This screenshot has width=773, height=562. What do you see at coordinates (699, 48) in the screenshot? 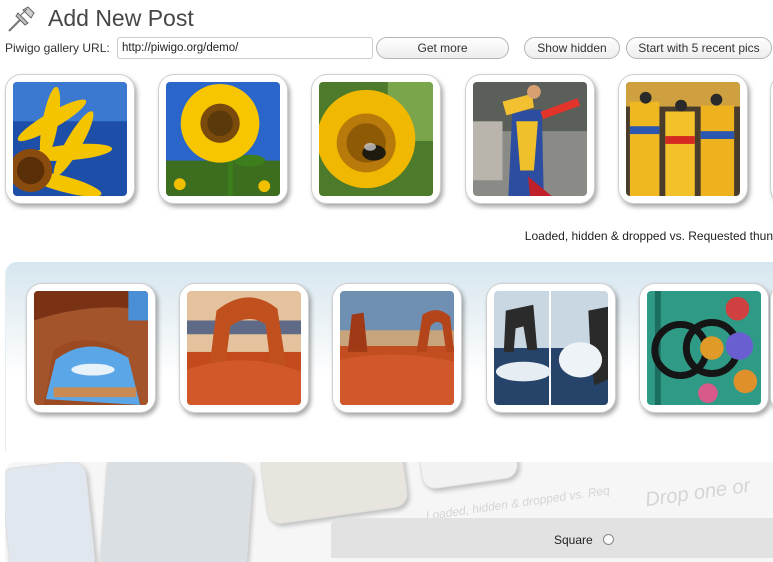
I see `recent-pics-button: Start with 5 recent pics` at bounding box center [699, 48].